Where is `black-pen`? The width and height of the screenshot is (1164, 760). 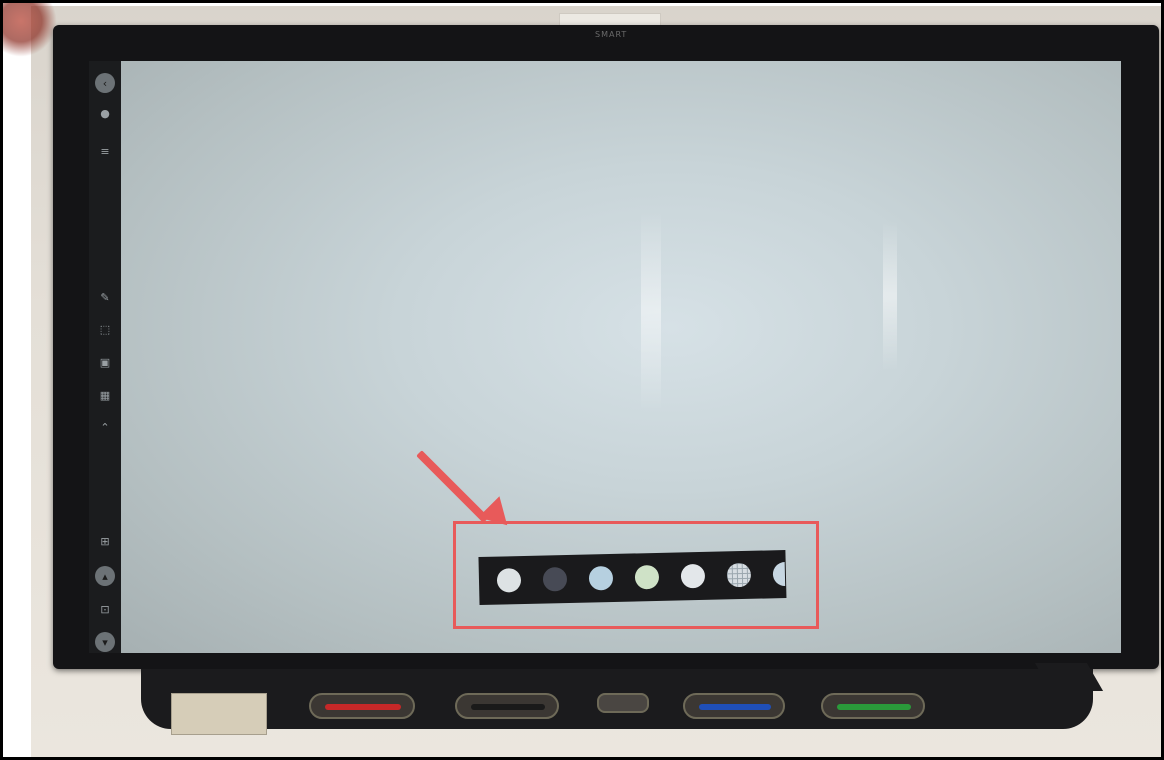 black-pen is located at coordinates (508, 707).